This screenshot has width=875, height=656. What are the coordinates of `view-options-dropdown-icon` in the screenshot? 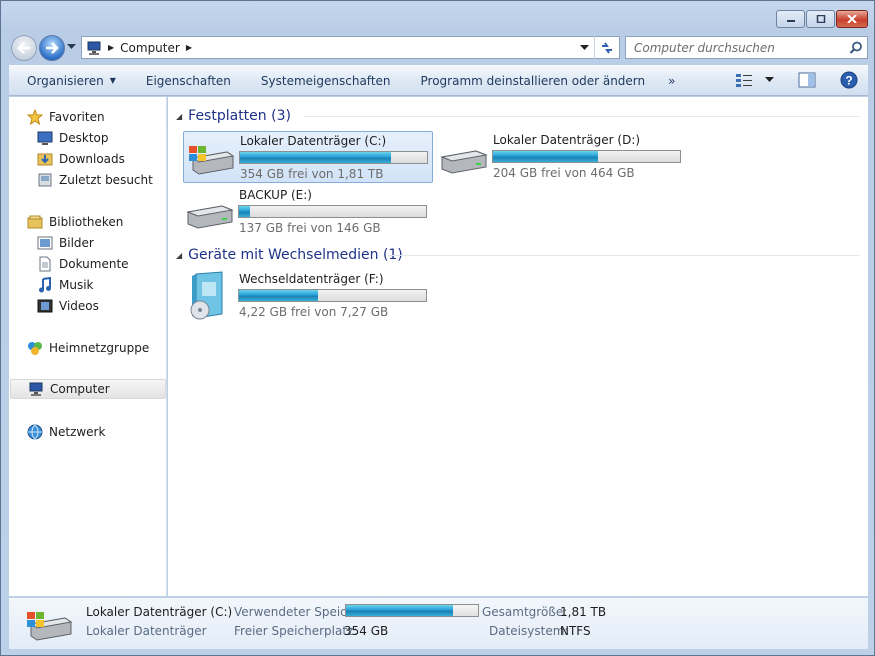 It's located at (769, 80).